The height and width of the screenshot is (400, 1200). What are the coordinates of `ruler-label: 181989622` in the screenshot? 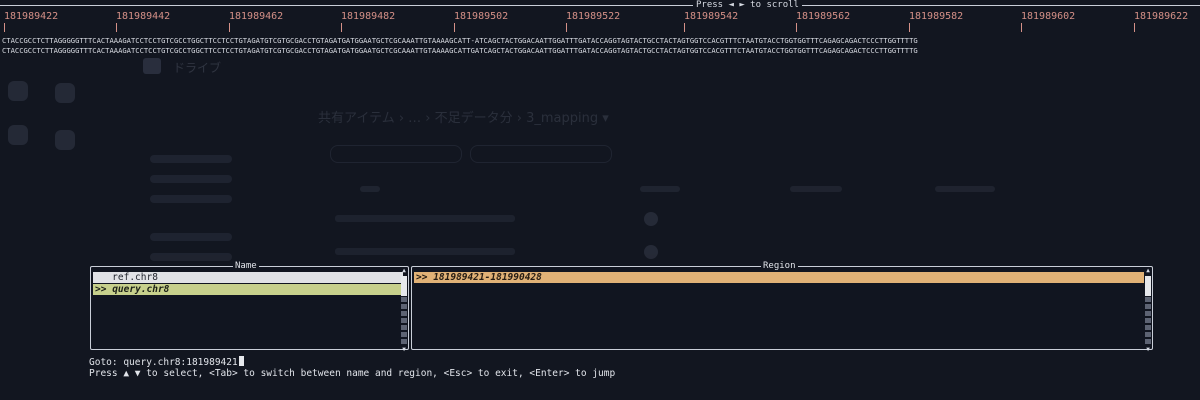 It's located at (1161, 16).